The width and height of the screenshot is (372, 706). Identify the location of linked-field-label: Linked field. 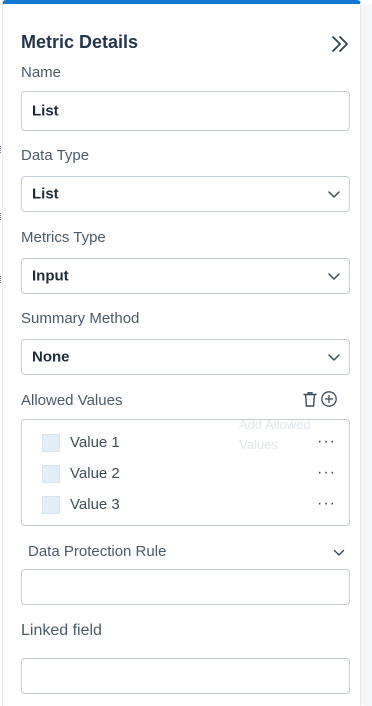
(61, 630).